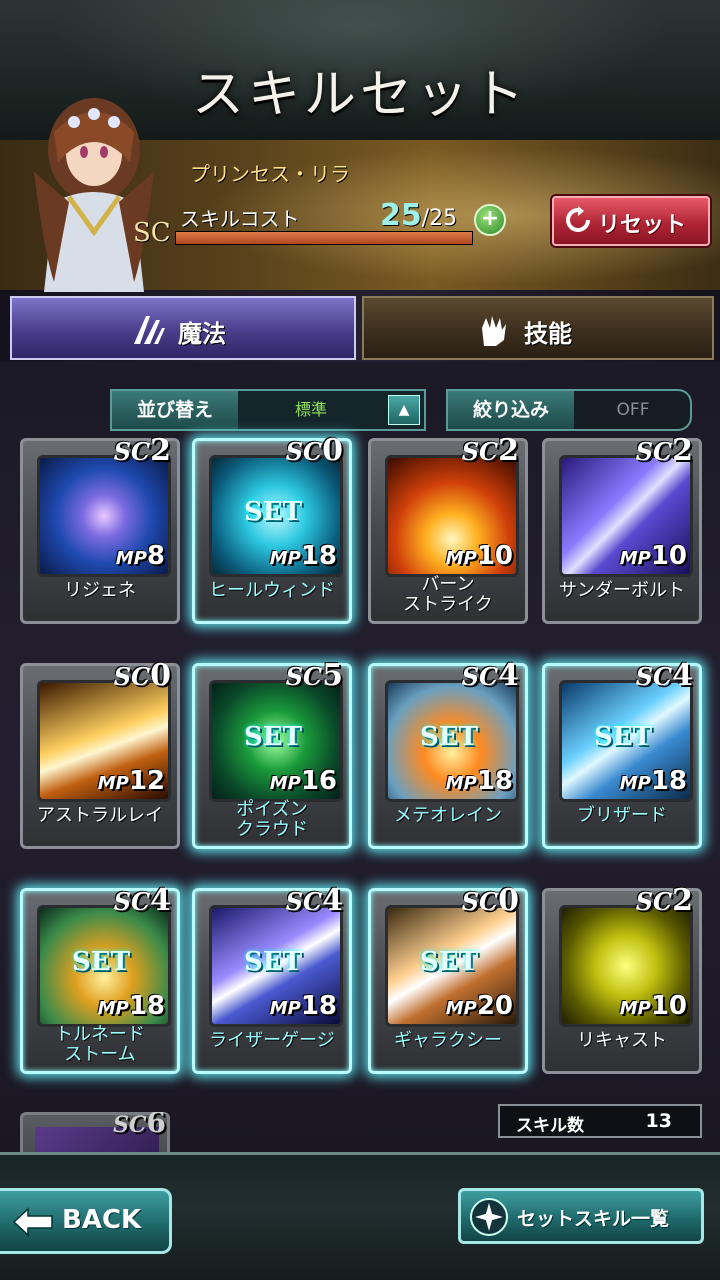 The image size is (720, 1280). I want to click on sort-control: 並び替え 標準 ▲, so click(268, 410).